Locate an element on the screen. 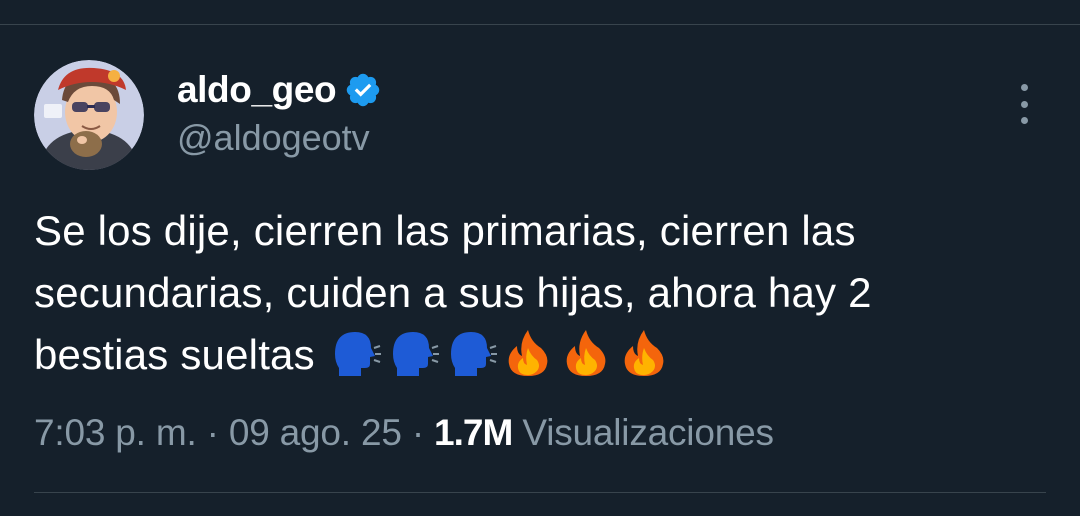  author-name-row: aldo_geo is located at coordinates (279, 90).